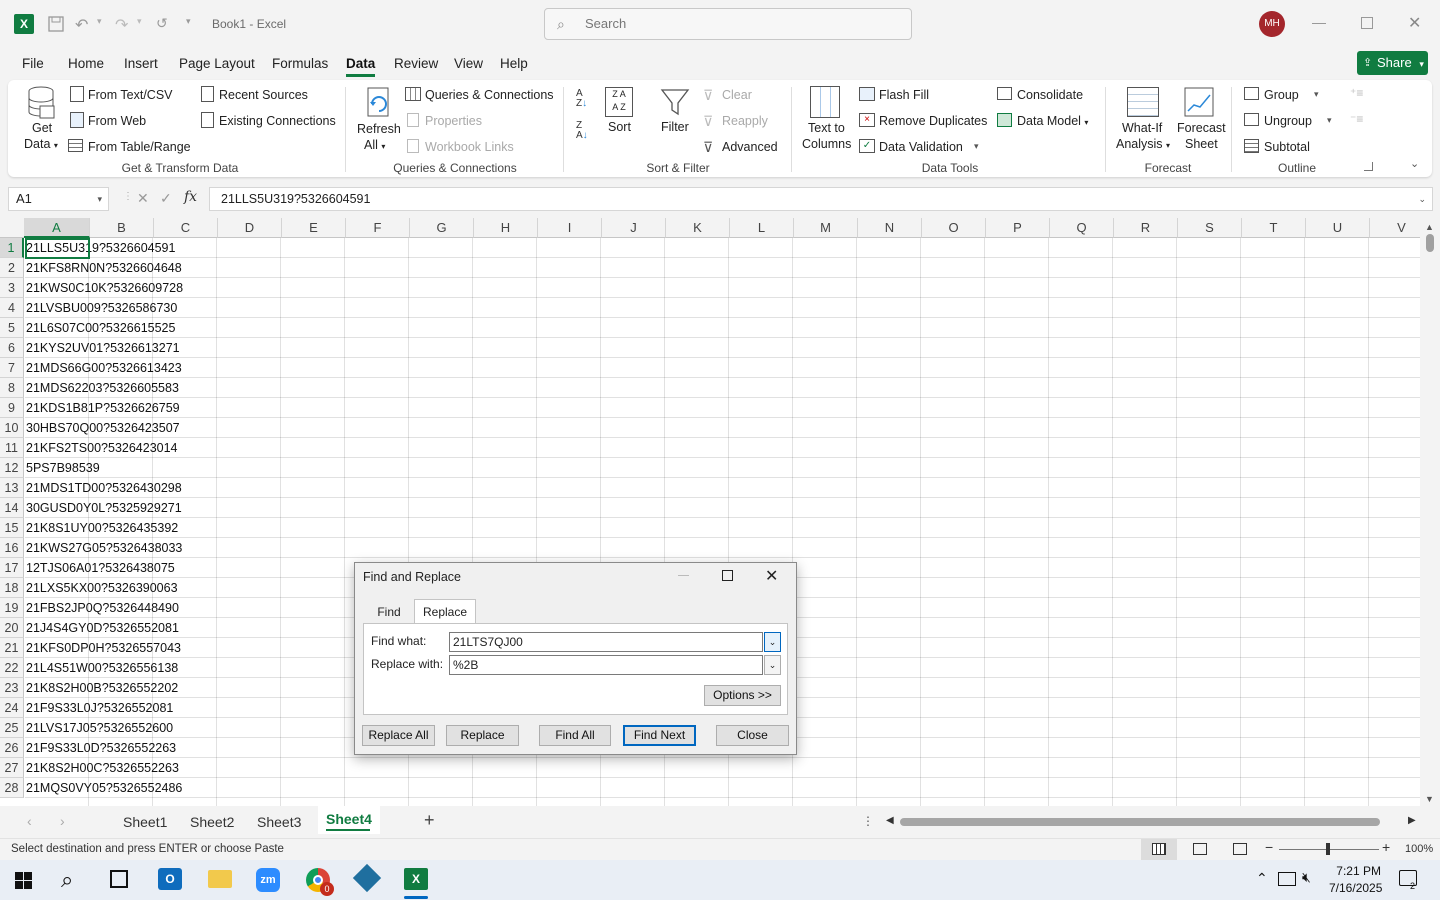  What do you see at coordinates (619, 127) in the screenshot?
I see `sort-button: Sort` at bounding box center [619, 127].